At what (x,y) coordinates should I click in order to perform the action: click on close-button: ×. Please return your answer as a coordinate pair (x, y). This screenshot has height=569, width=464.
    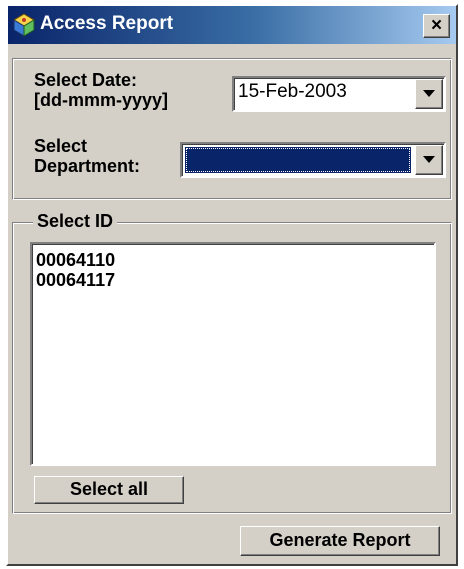
    Looking at the image, I should click on (436, 26).